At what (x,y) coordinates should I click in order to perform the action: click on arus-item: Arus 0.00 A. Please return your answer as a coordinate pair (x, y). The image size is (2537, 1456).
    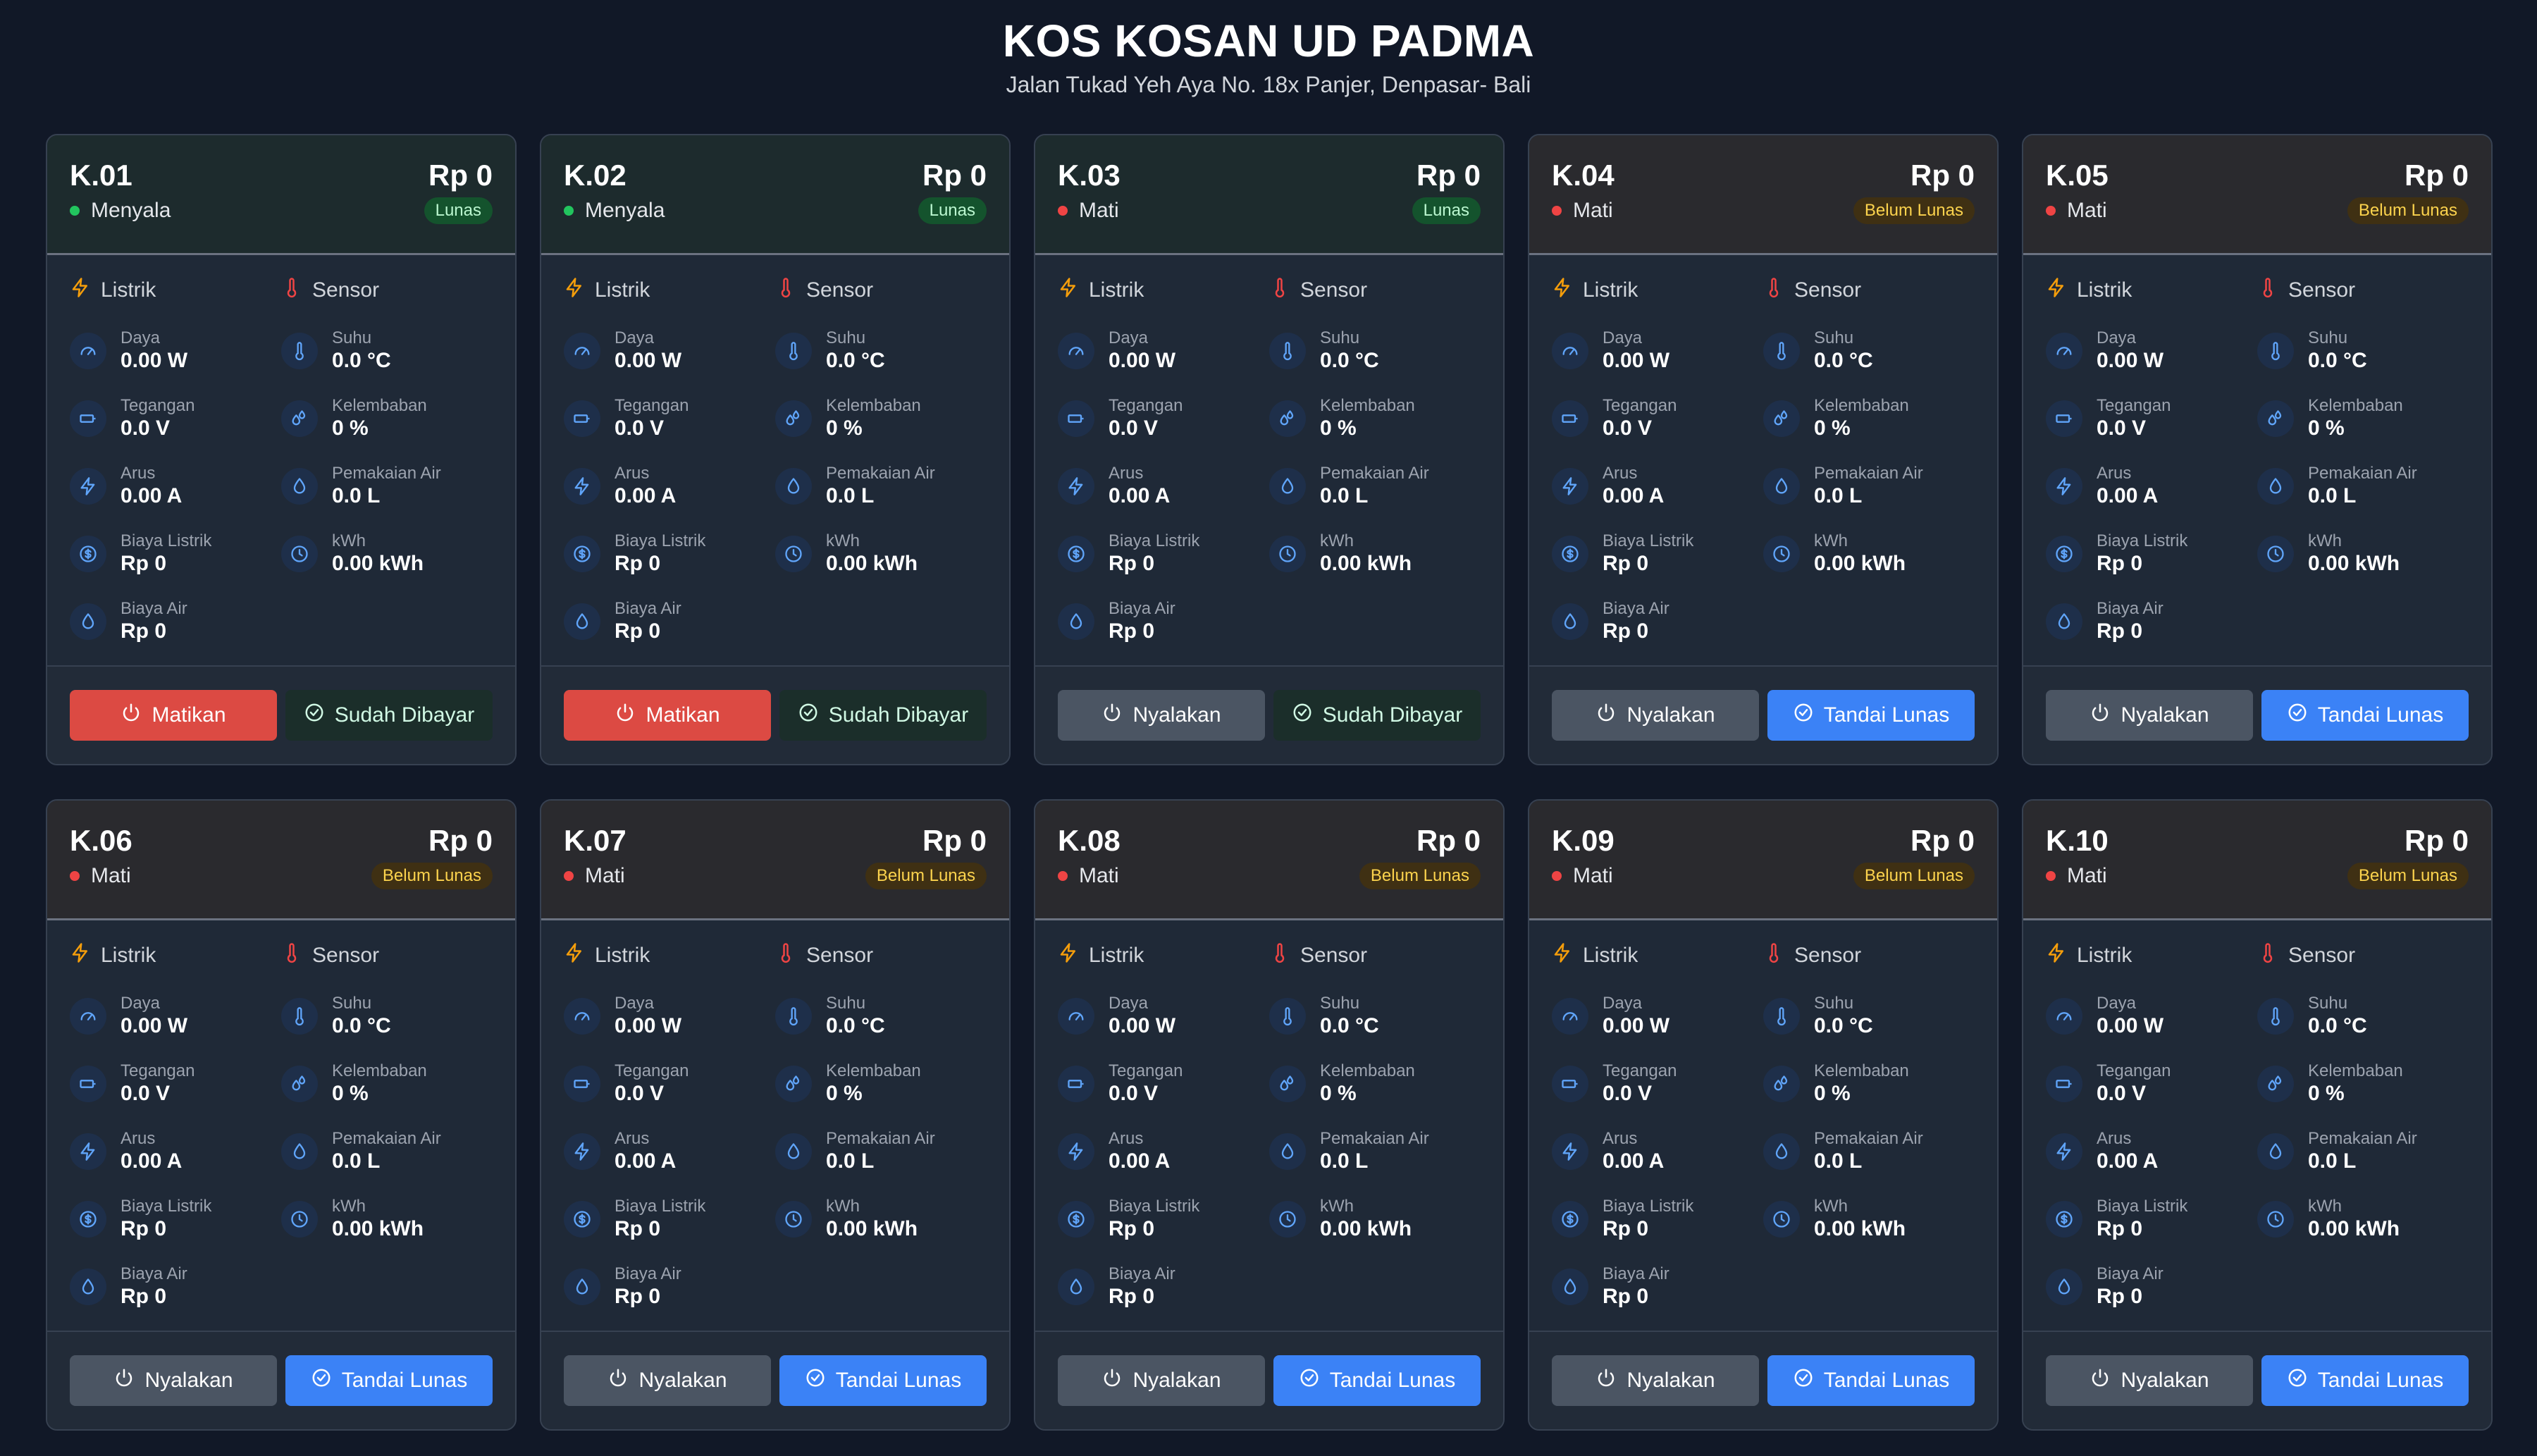
    Looking at the image, I should click on (669, 1152).